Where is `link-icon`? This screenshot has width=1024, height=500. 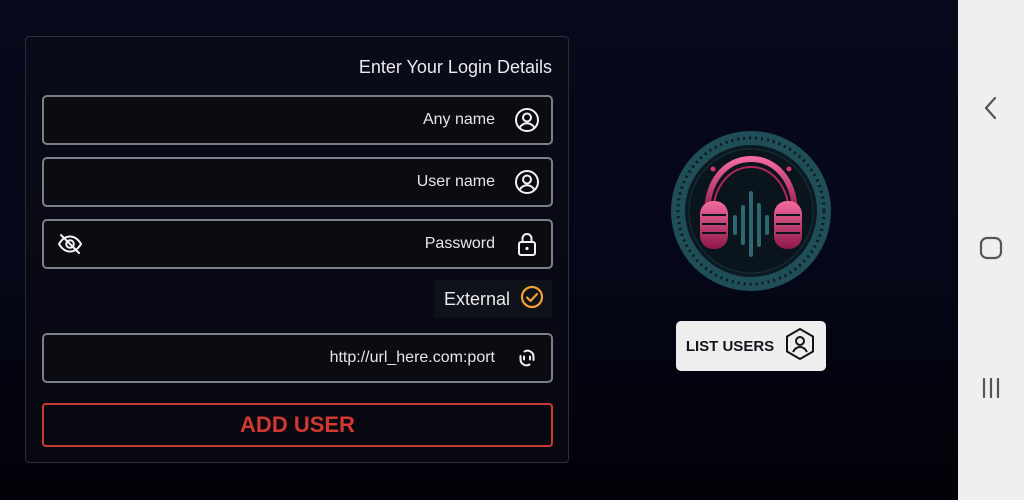 link-icon is located at coordinates (527, 358).